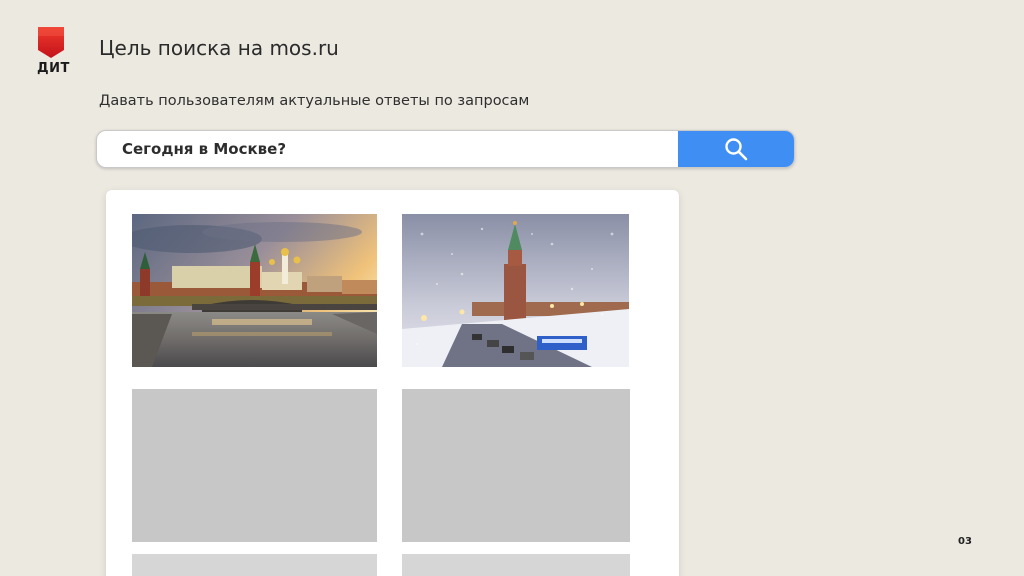 The image size is (1024, 576). I want to click on search-input: Сегодня в Москве?, so click(204, 149).